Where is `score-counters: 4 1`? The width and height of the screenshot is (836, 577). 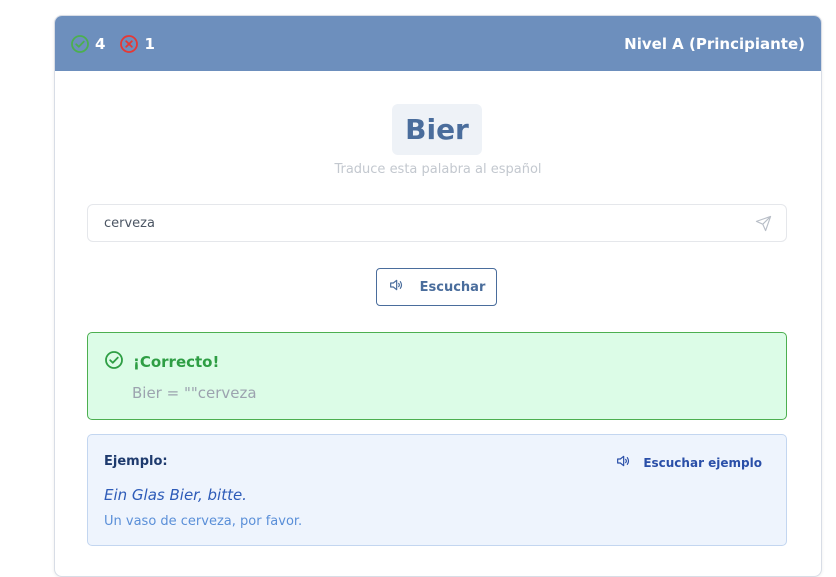
score-counters: 4 1 is located at coordinates (117, 44).